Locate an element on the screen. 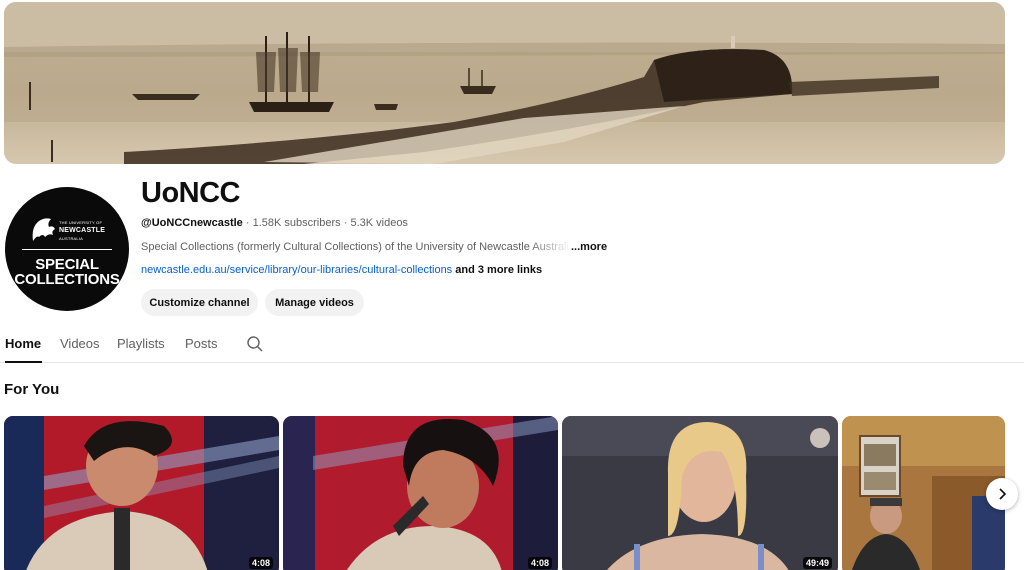 The image size is (1024, 570). more-links-button: and 3 more links is located at coordinates (498, 270).